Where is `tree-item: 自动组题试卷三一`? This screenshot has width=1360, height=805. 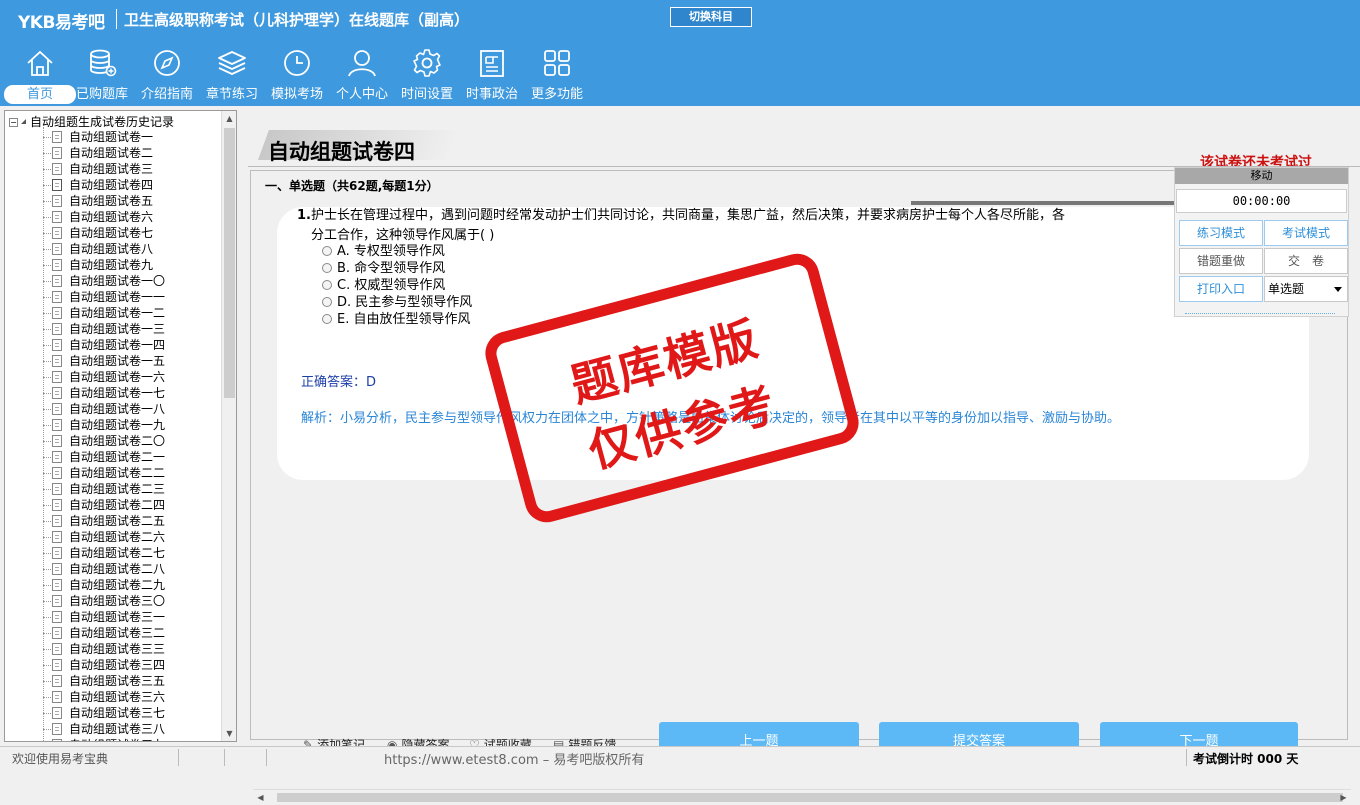 tree-item: 自动组题试卷三一 is located at coordinates (104, 617).